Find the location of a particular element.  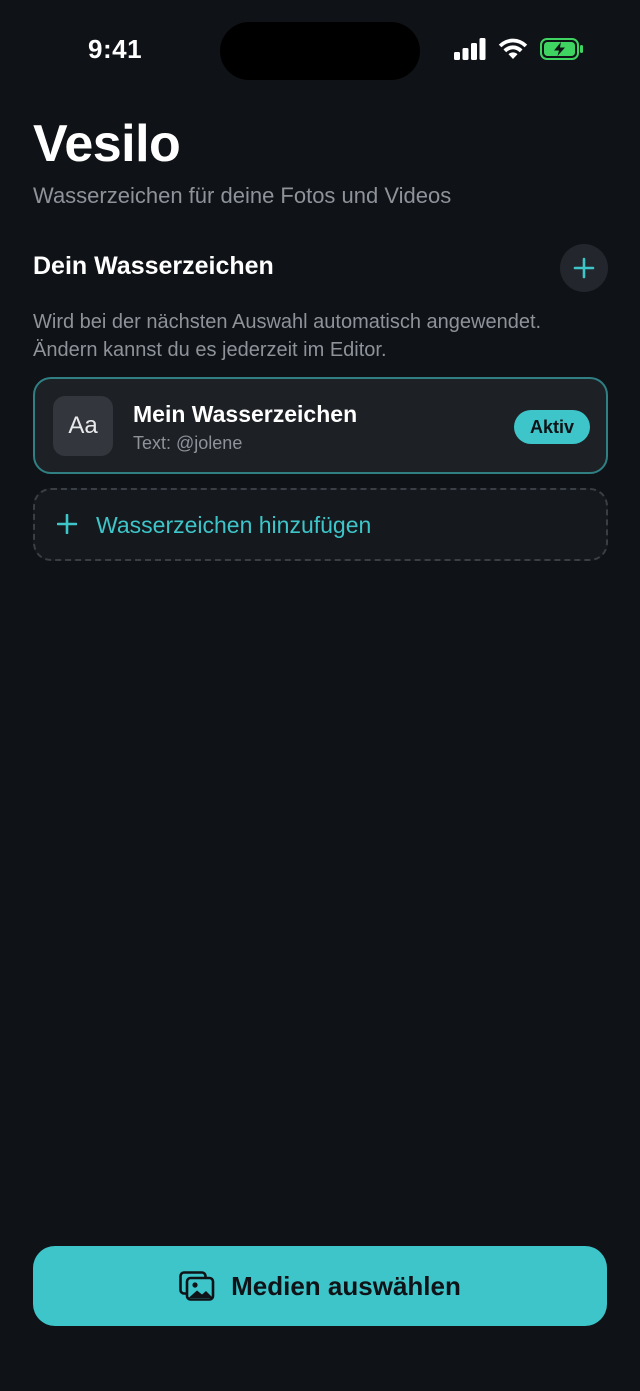

status-icons is located at coordinates (519, 49).